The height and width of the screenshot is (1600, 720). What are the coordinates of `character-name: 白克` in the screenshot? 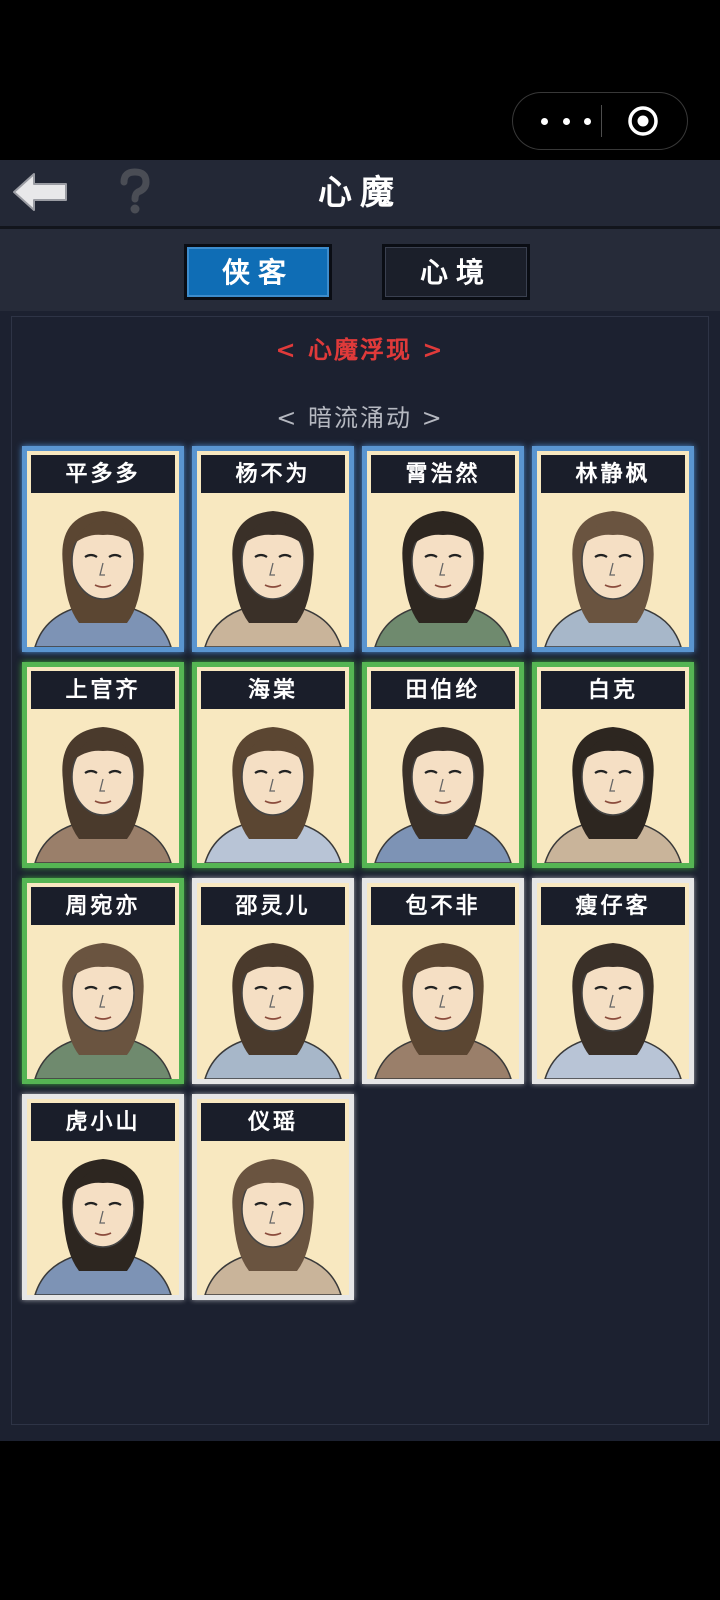 It's located at (613, 690).